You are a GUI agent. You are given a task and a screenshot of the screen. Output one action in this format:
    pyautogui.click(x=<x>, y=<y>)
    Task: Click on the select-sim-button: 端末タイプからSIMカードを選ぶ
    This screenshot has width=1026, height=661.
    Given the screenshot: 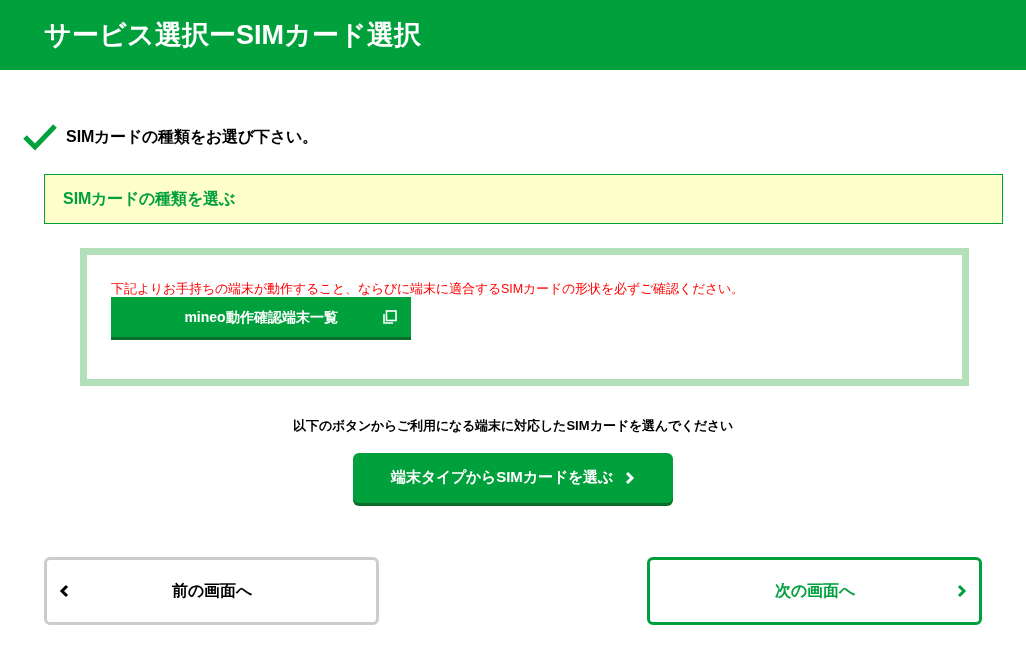 What is the action you would take?
    pyautogui.click(x=513, y=477)
    